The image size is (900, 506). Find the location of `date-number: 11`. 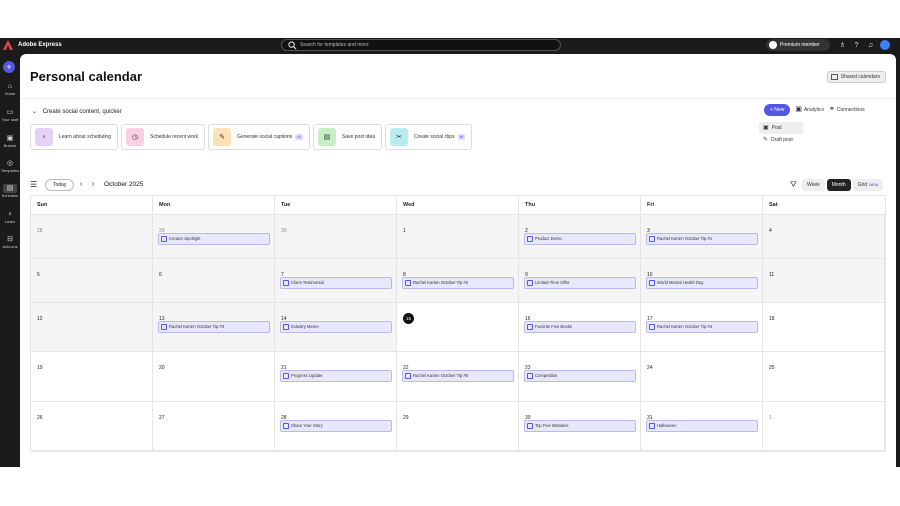

date-number: 11 is located at coordinates (772, 275).